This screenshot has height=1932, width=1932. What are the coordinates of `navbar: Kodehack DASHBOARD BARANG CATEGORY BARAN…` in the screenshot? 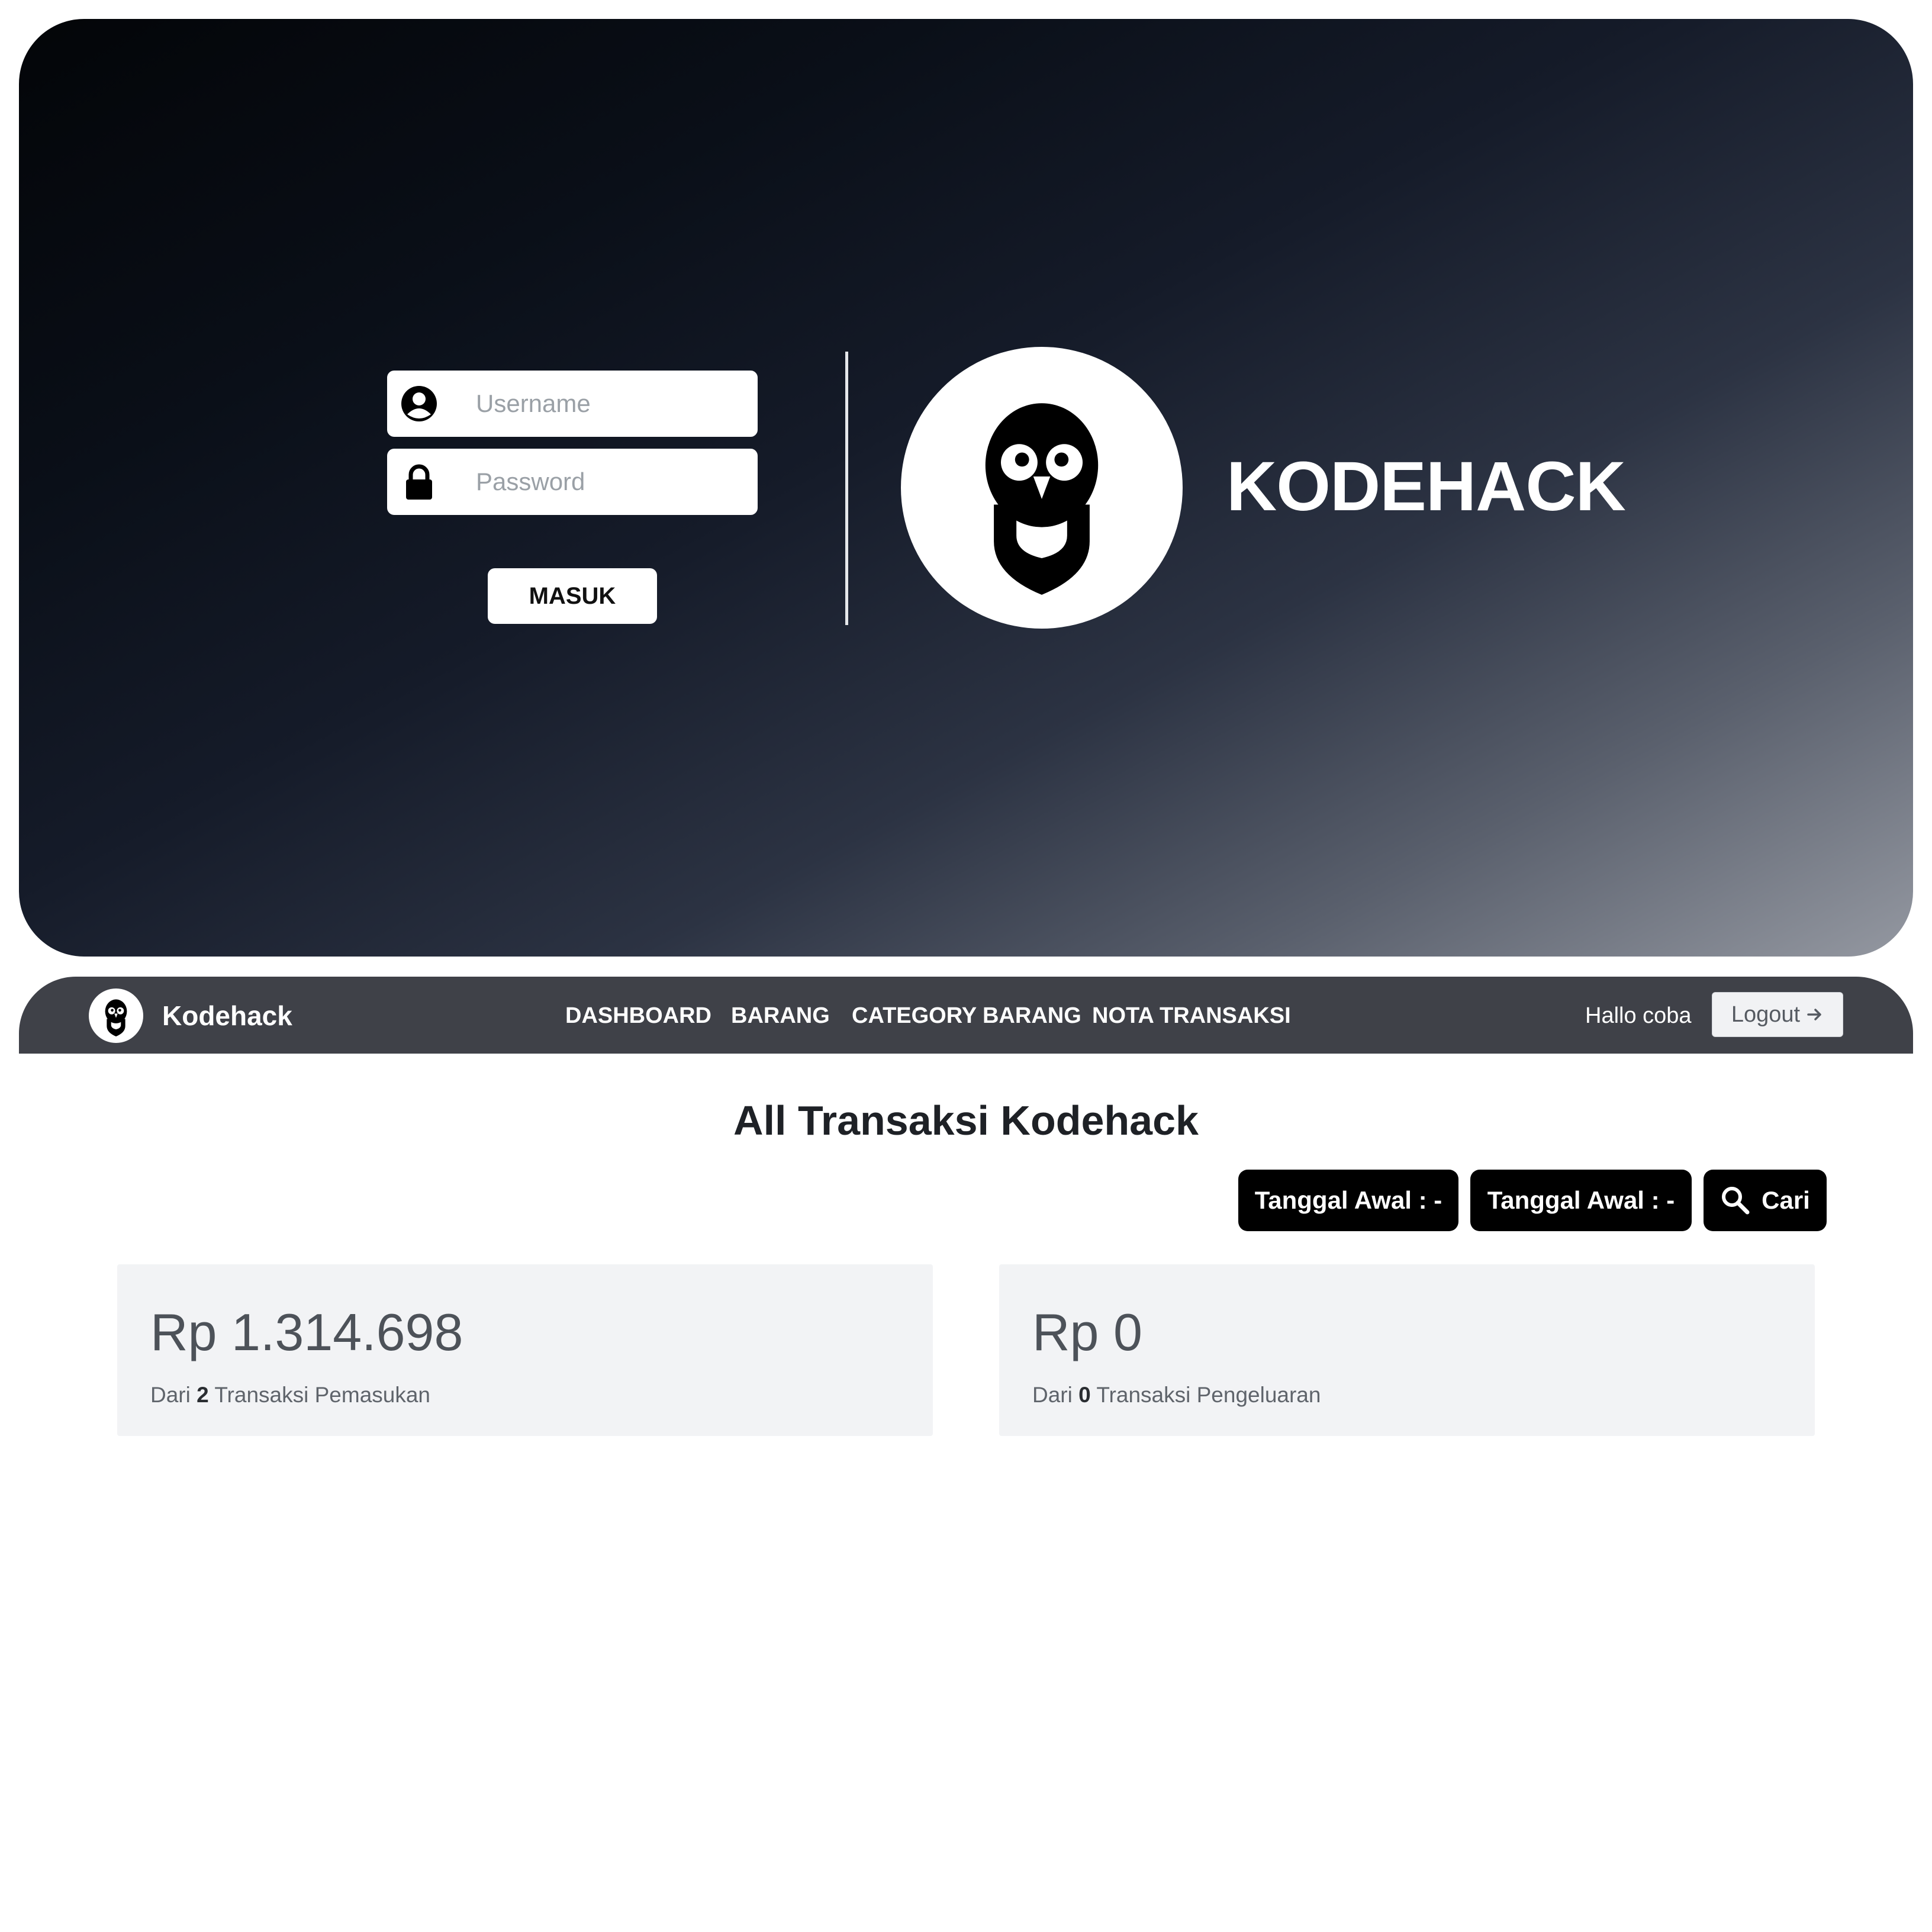 It's located at (966, 1016).